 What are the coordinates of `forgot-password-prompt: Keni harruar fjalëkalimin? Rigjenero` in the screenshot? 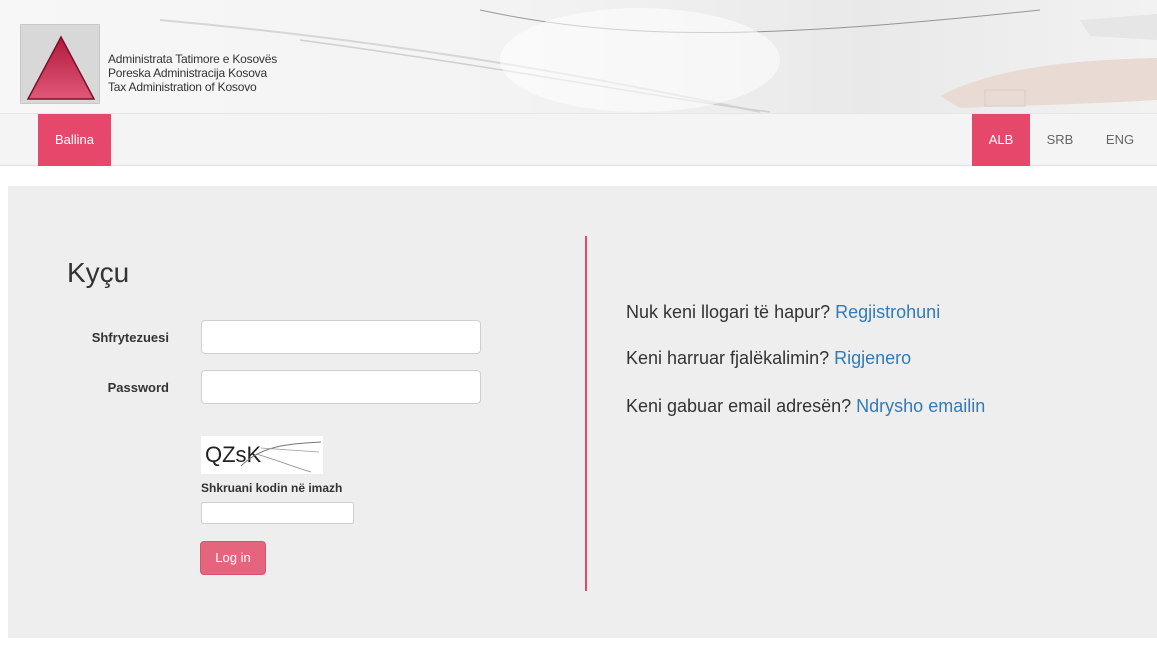 It's located at (768, 358).